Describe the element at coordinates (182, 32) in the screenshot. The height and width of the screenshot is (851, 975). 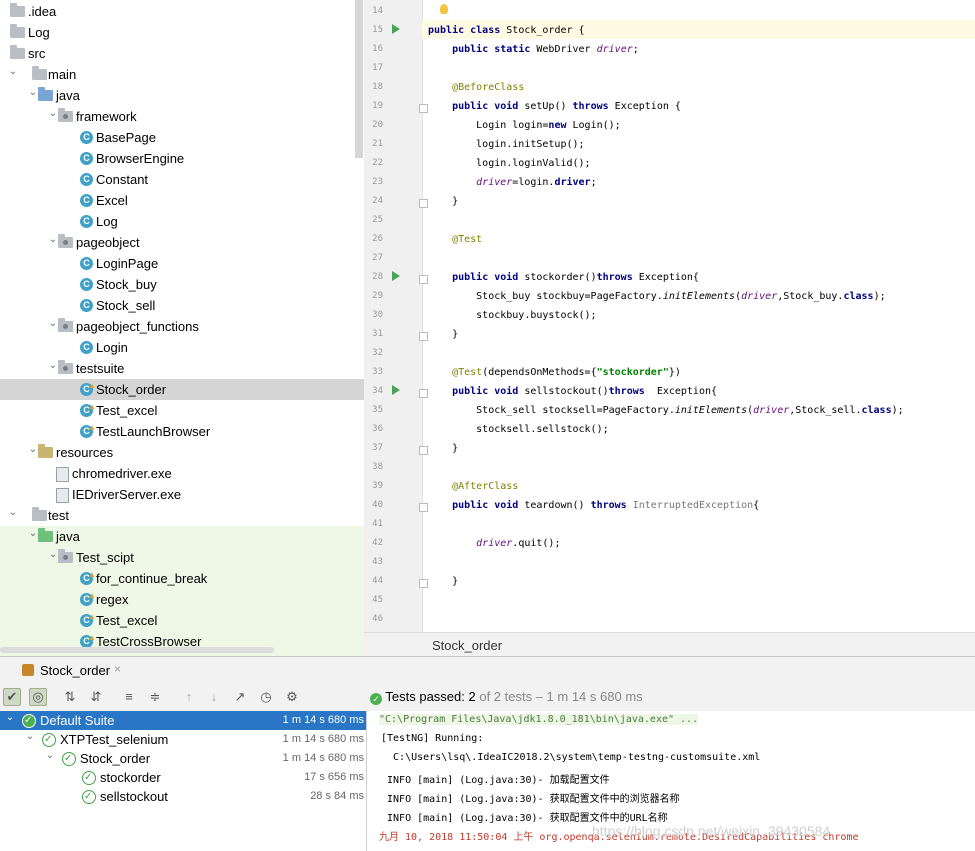
I see `tree-item: Log` at that location.